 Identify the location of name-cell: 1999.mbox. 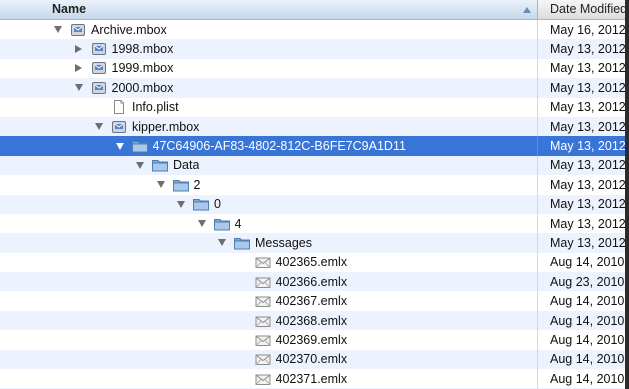
(269, 68).